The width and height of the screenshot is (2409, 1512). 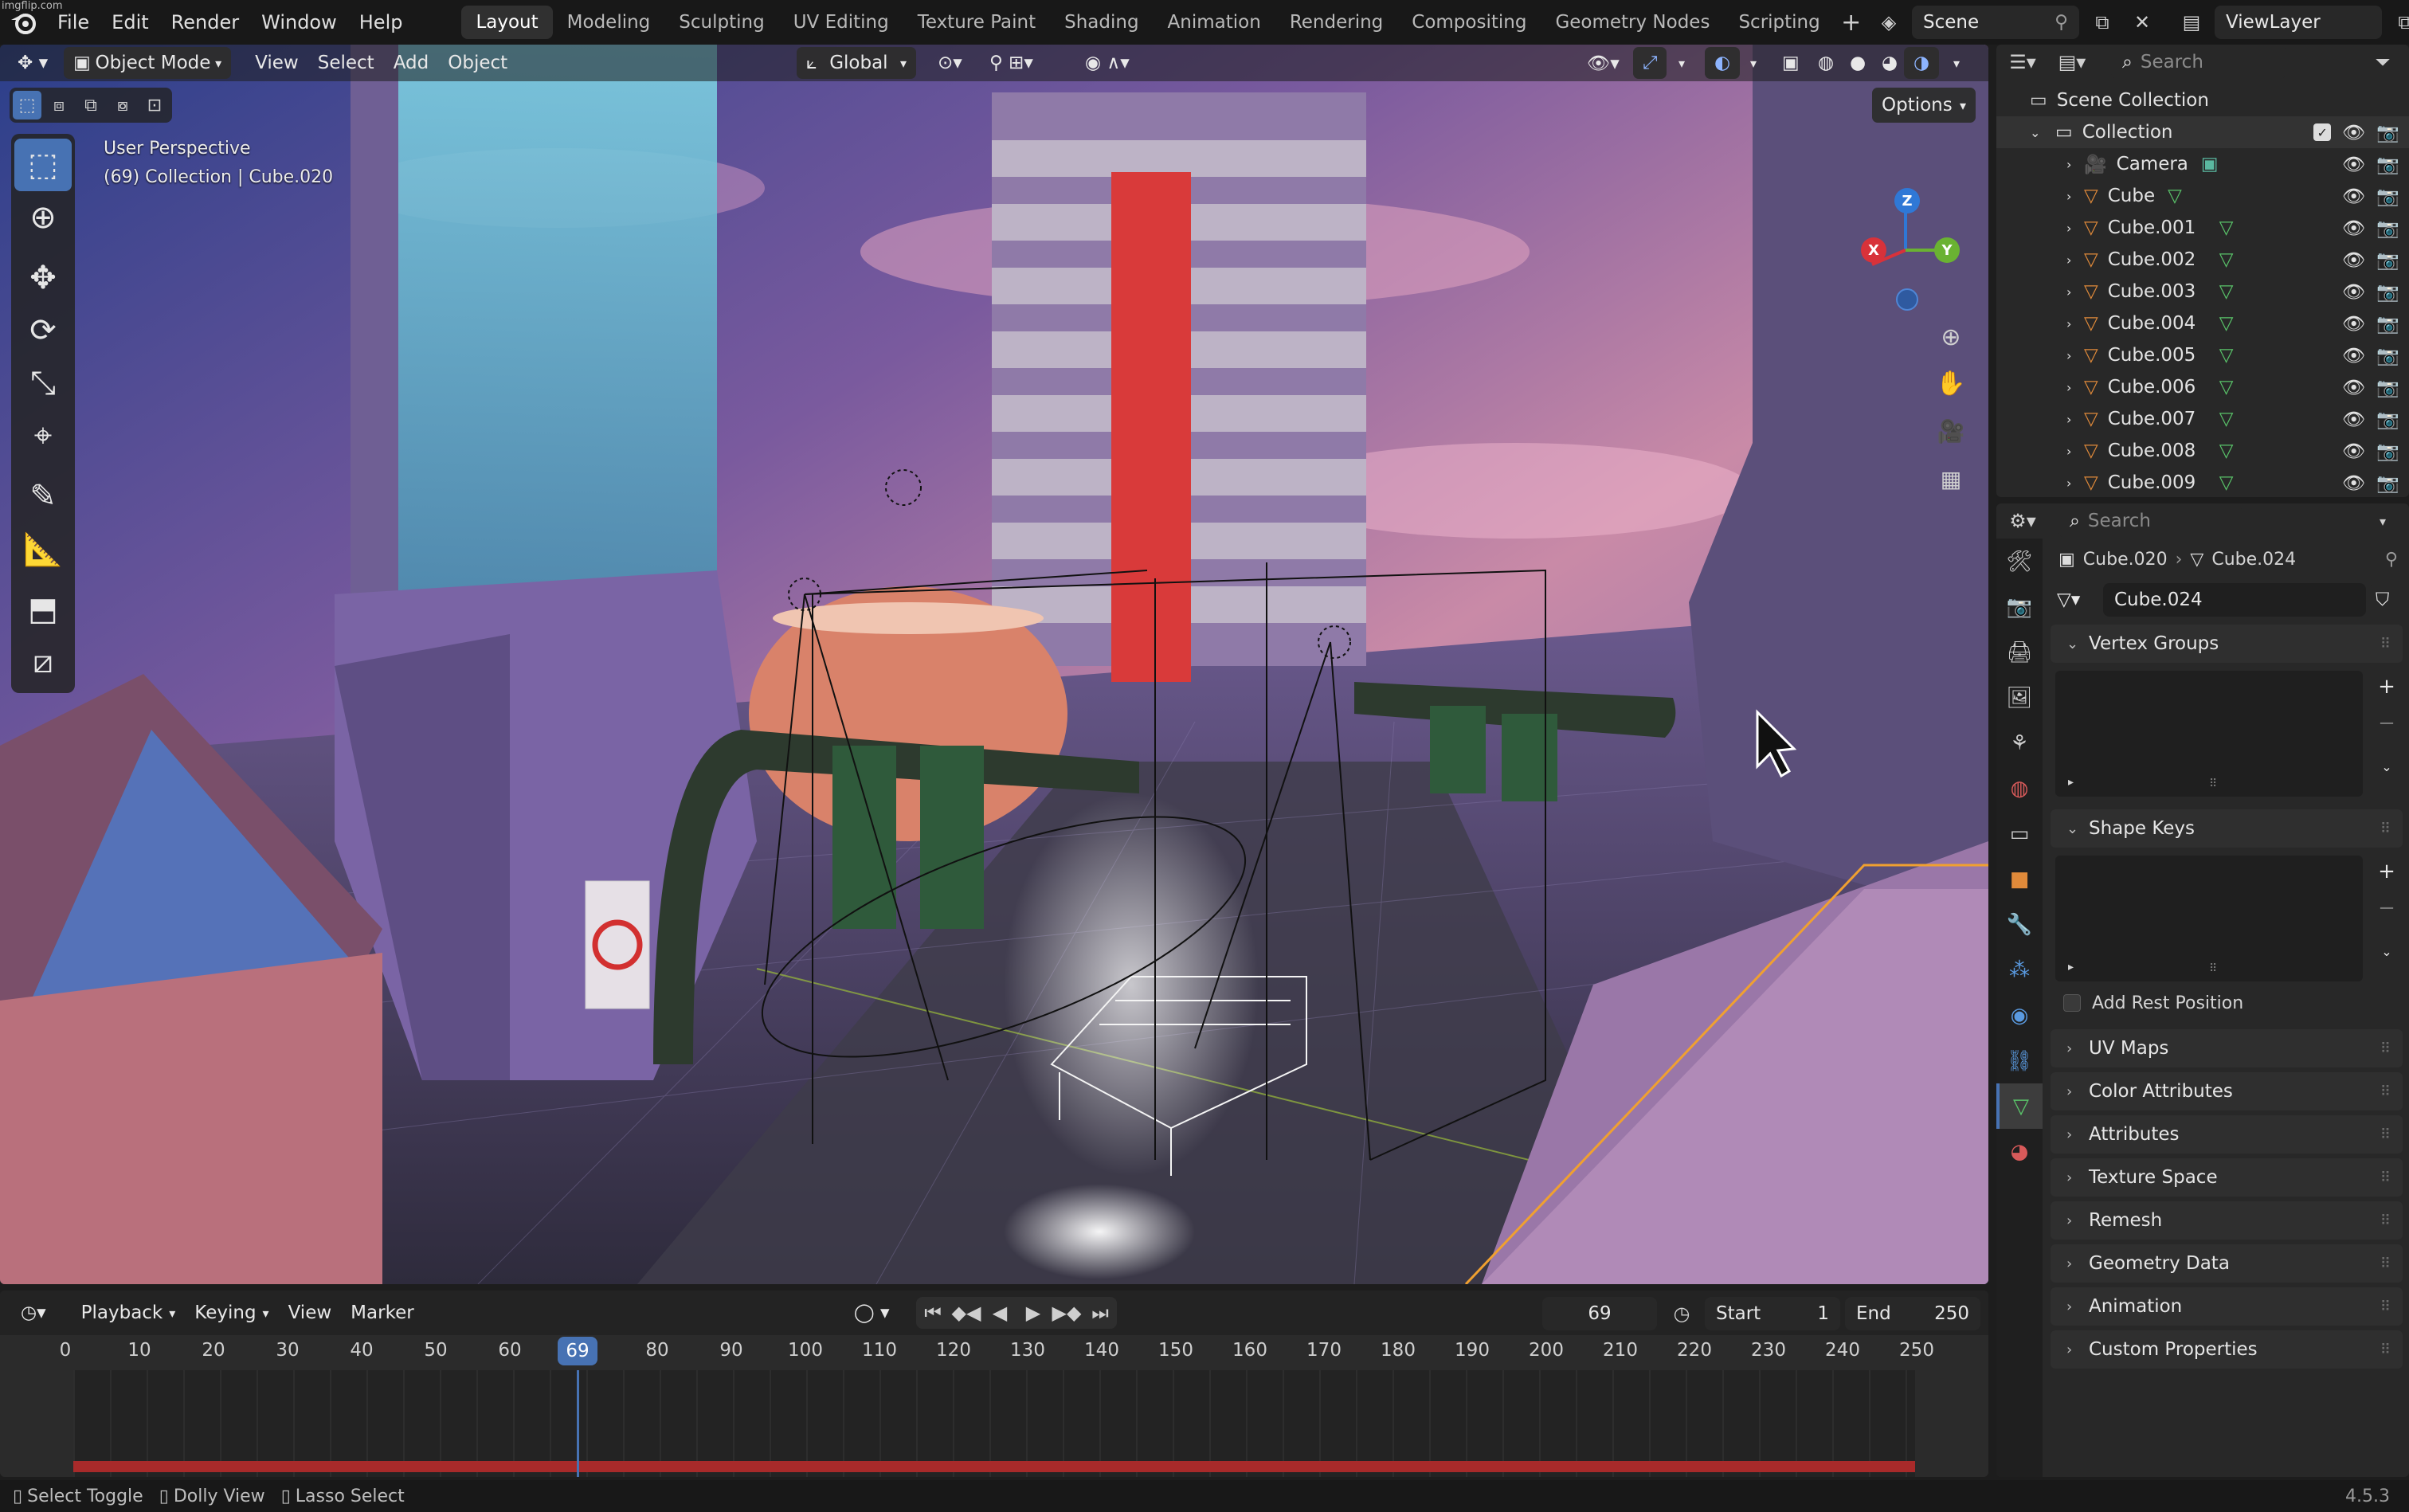 What do you see at coordinates (2387, 766) in the screenshot?
I see `vertex-group-specials-button: ⌄` at bounding box center [2387, 766].